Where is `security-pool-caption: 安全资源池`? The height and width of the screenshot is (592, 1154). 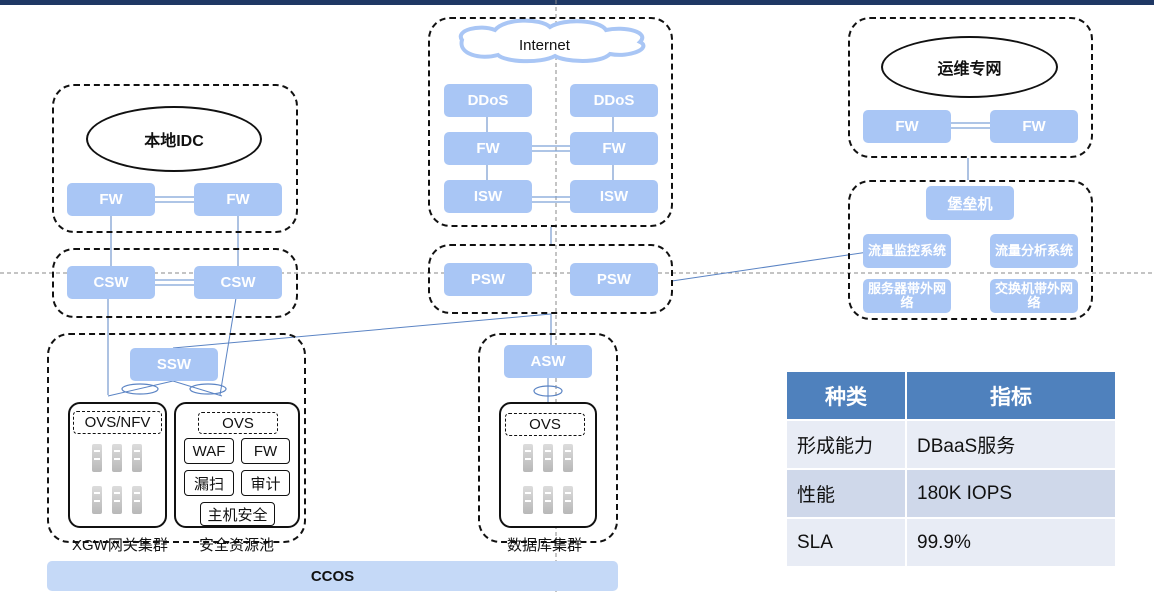 security-pool-caption: 安全资源池 is located at coordinates (237, 545).